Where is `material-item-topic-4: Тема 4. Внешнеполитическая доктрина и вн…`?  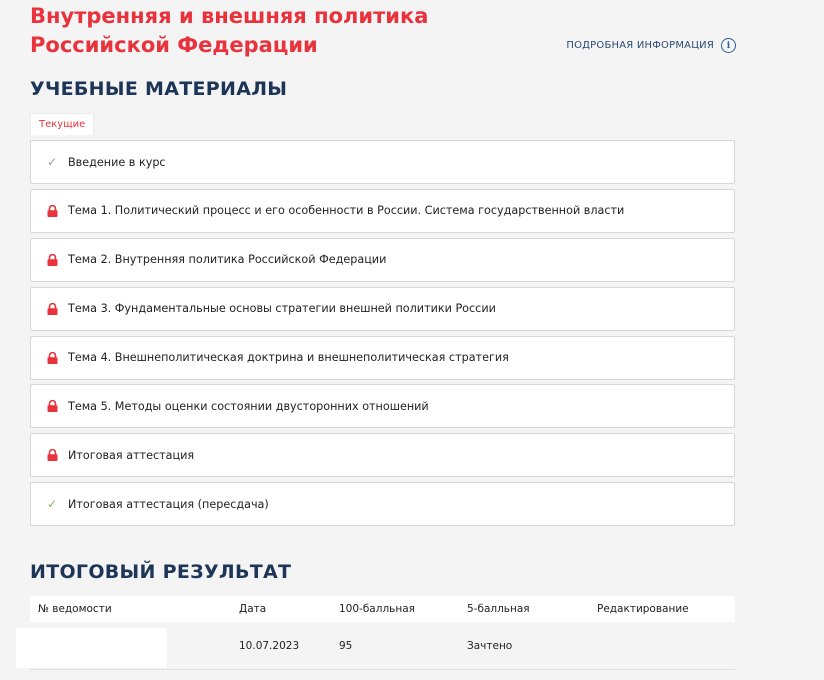
material-item-topic-4: Тема 4. Внешнеполитическая доктрина и вн… is located at coordinates (382, 357).